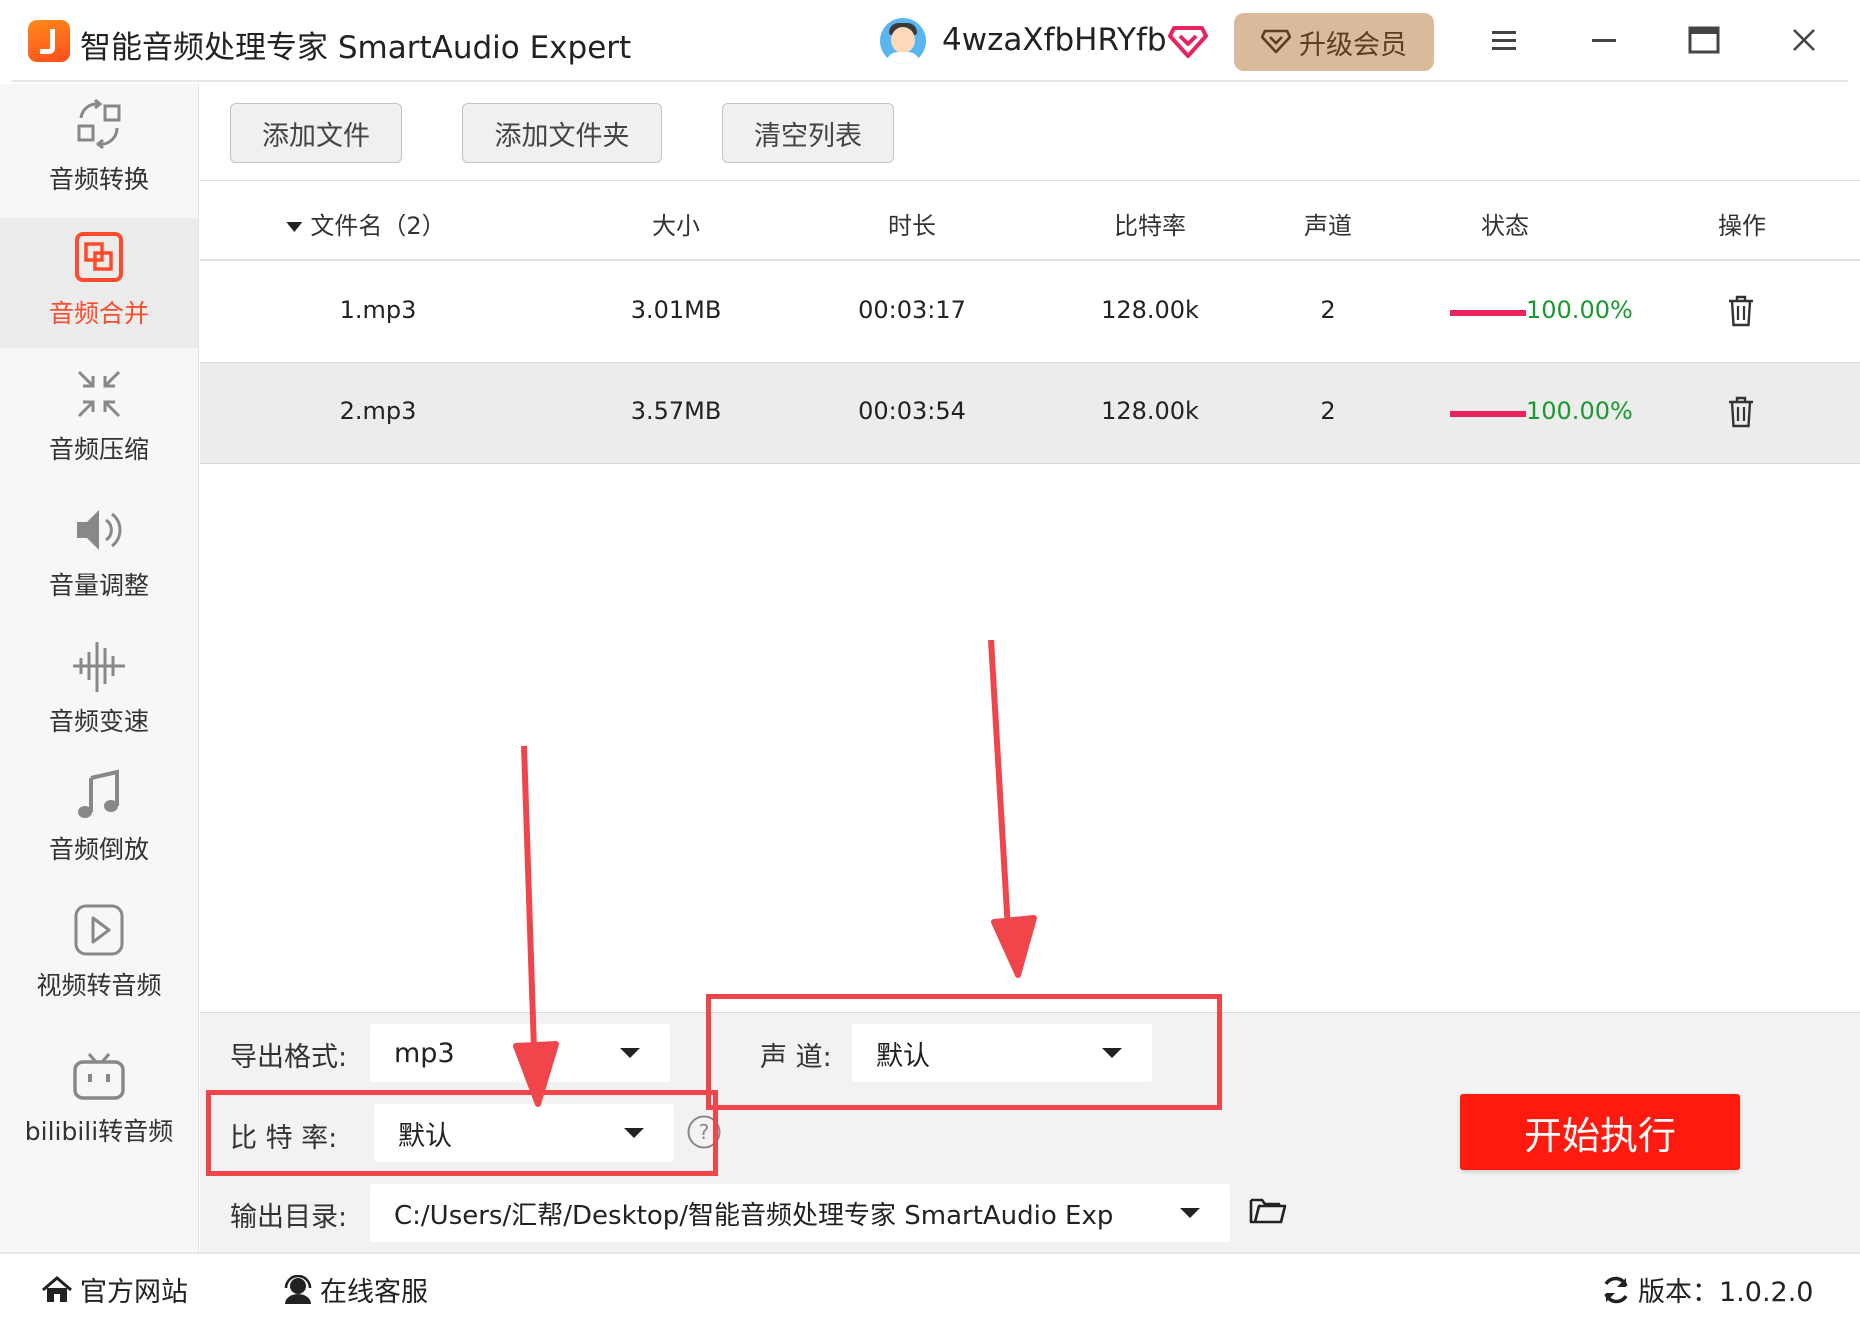  What do you see at coordinates (99, 555) in the screenshot?
I see `sidebar-item-volume-adjust: 音量调整` at bounding box center [99, 555].